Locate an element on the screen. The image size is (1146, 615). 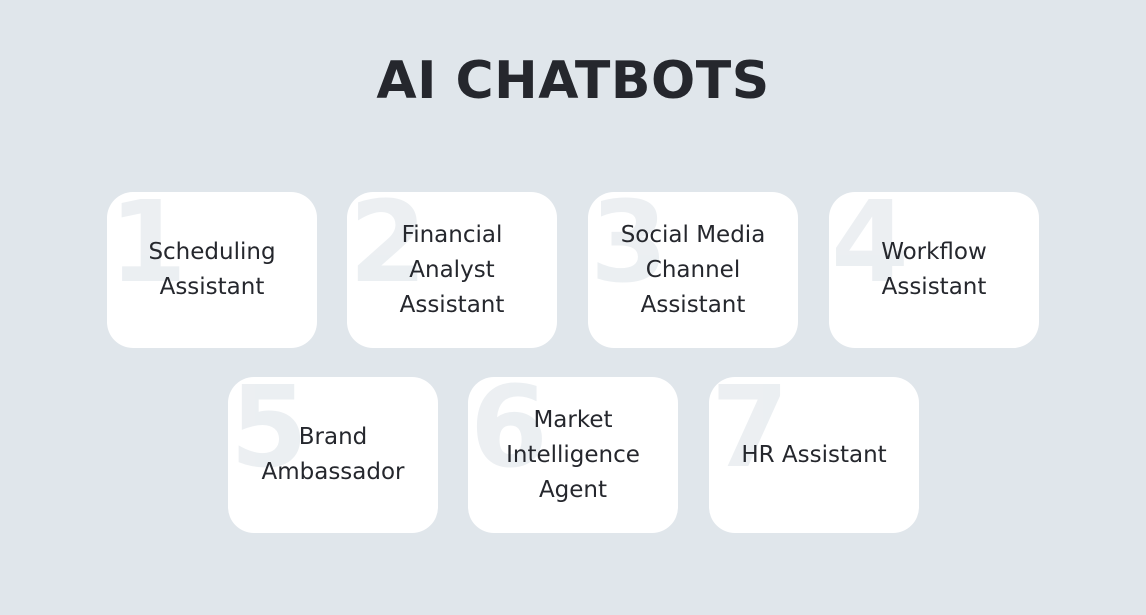
chatbot-card-financial-analyst-assistant: 2 Financial Analyst Assistant is located at coordinates (452, 270).